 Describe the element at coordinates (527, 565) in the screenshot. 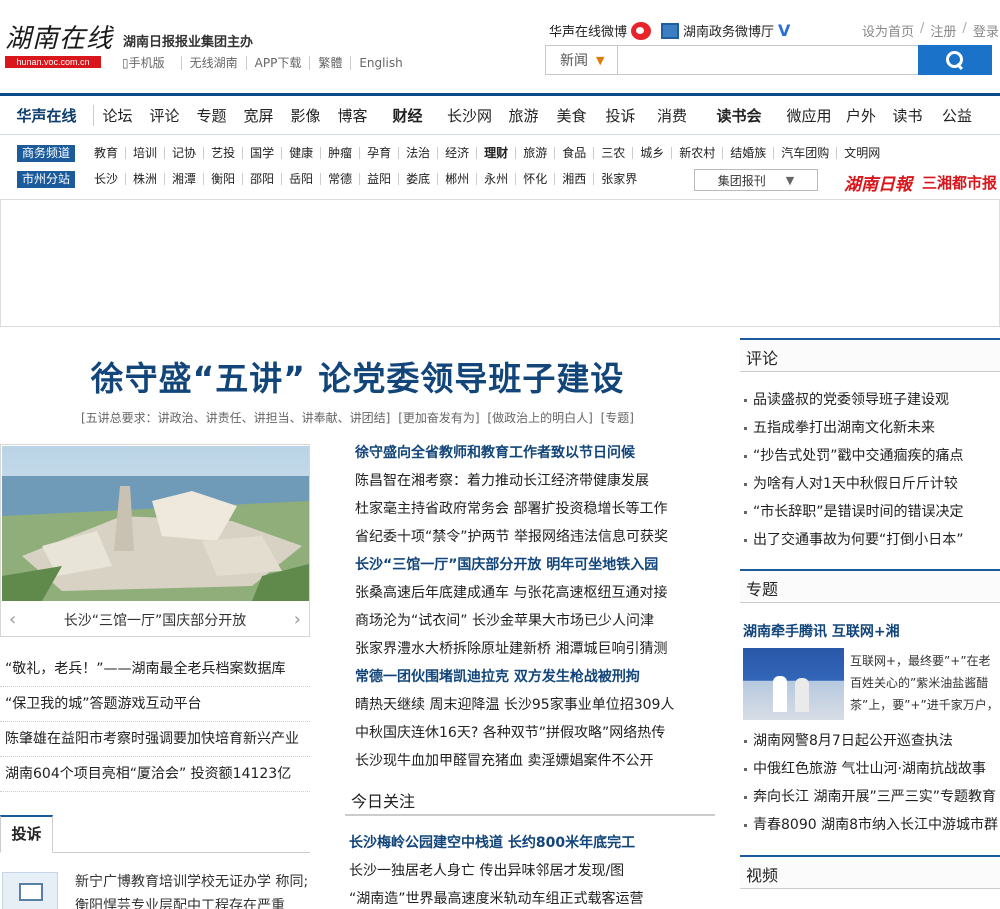

I see `list-item: 长沙“三馆一厅”国庆部分开放 明年可坐地铁入园` at that location.